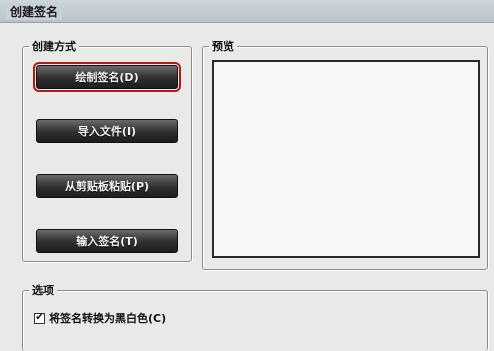 The height and width of the screenshot is (351, 494). Describe the element at coordinates (247, 11) in the screenshot. I see `title-bar: 创建签名` at that location.